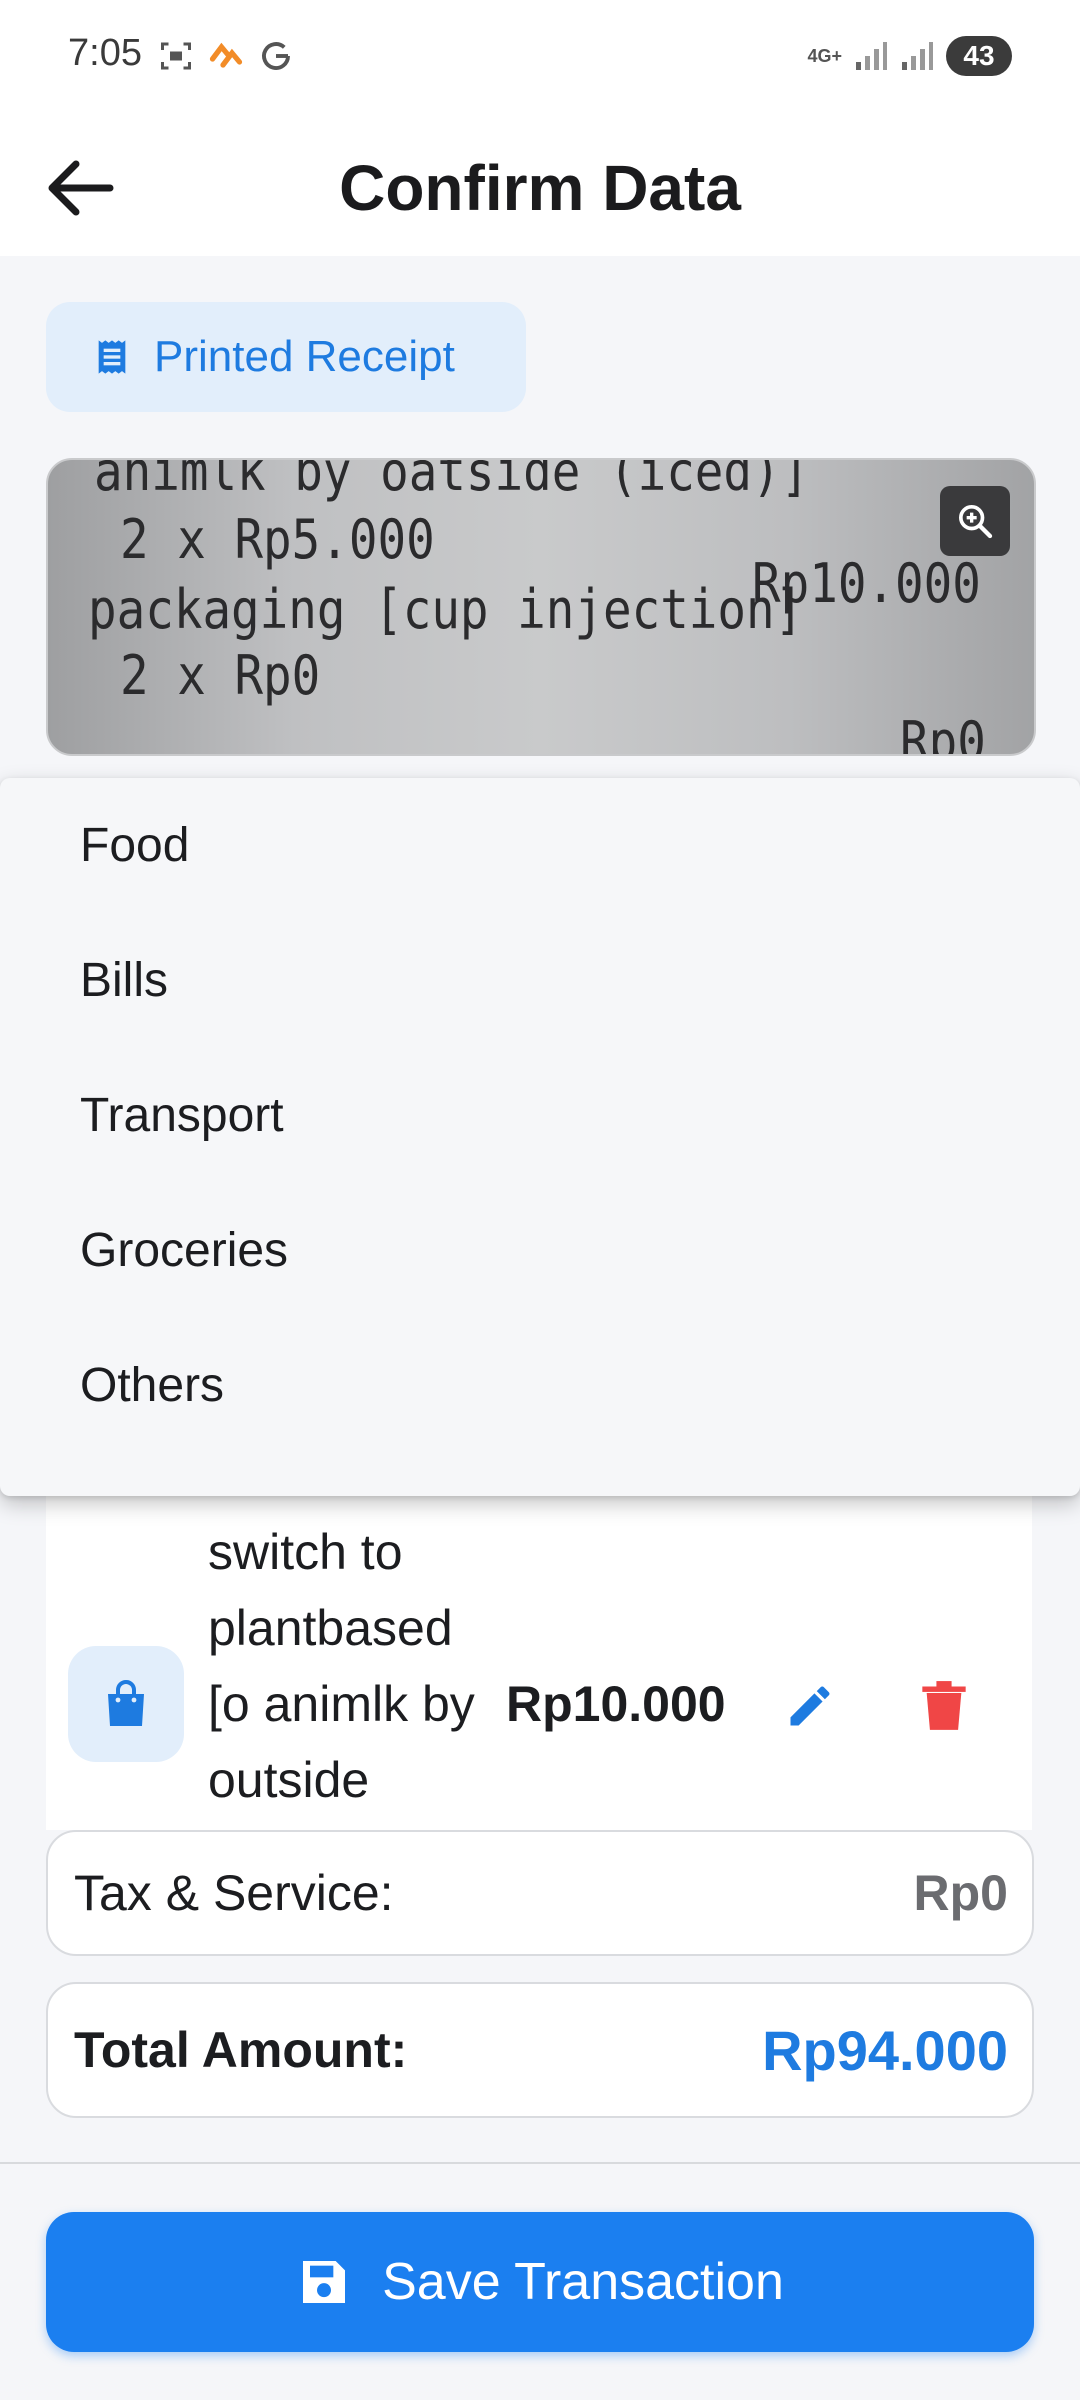  Describe the element at coordinates (135, 845) in the screenshot. I see `menu-item-label: Food` at that location.